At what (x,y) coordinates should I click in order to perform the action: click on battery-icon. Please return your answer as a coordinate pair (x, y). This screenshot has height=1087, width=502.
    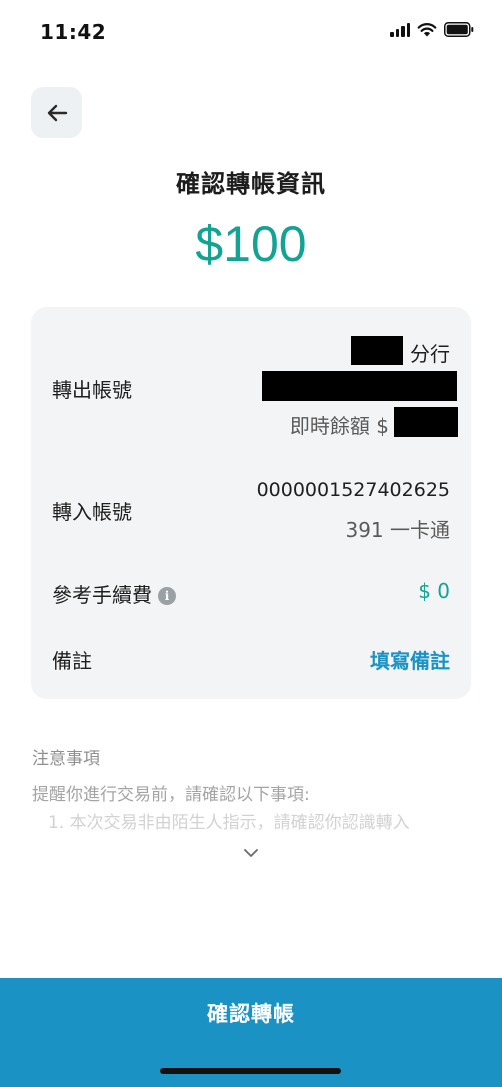
    Looking at the image, I should click on (459, 29).